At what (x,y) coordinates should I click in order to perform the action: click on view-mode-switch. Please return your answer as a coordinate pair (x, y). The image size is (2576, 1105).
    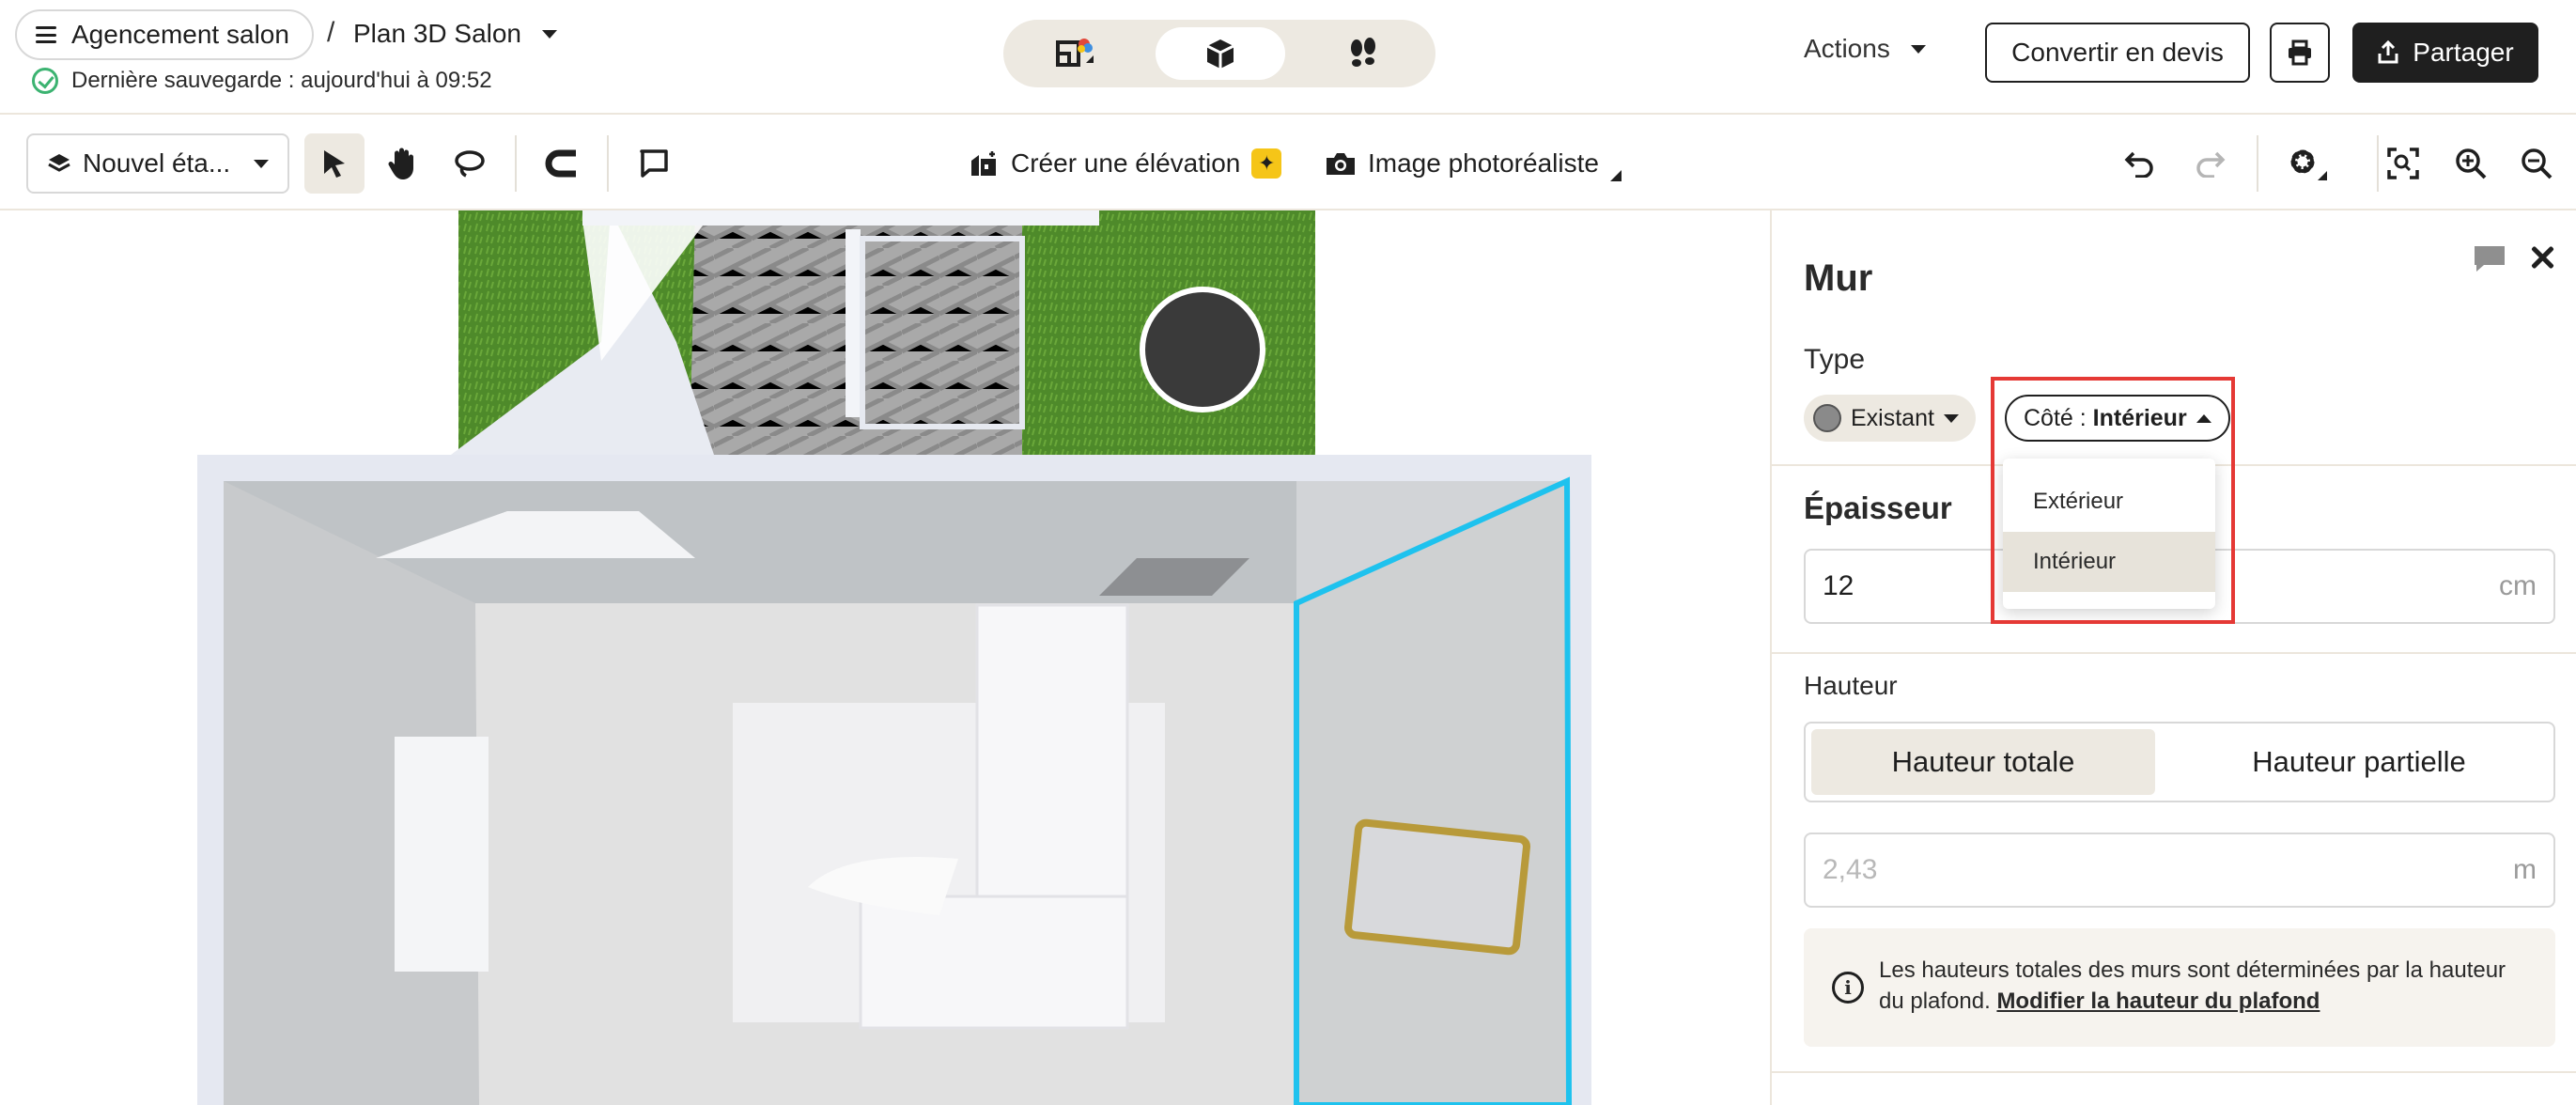
    Looking at the image, I should click on (1219, 53).